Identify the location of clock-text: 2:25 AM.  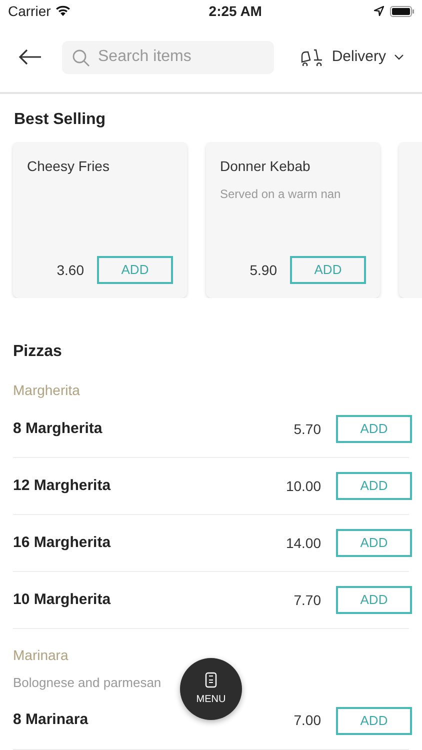
(235, 11).